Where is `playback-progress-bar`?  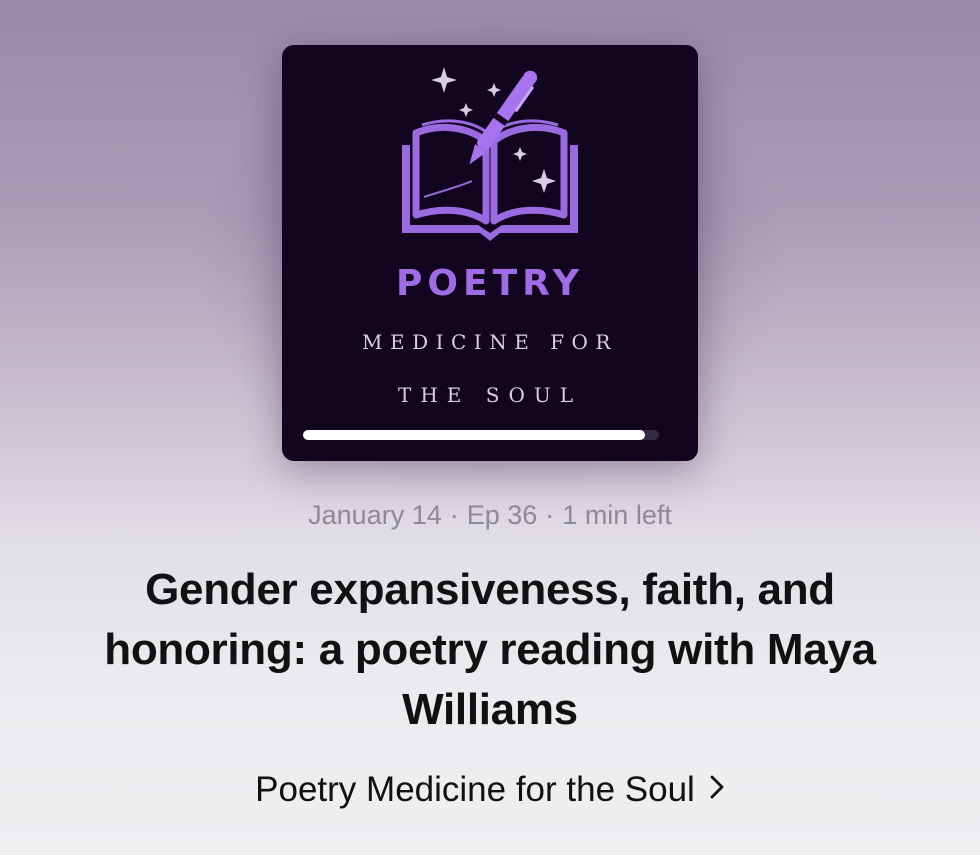
playback-progress-bar is located at coordinates (481, 435).